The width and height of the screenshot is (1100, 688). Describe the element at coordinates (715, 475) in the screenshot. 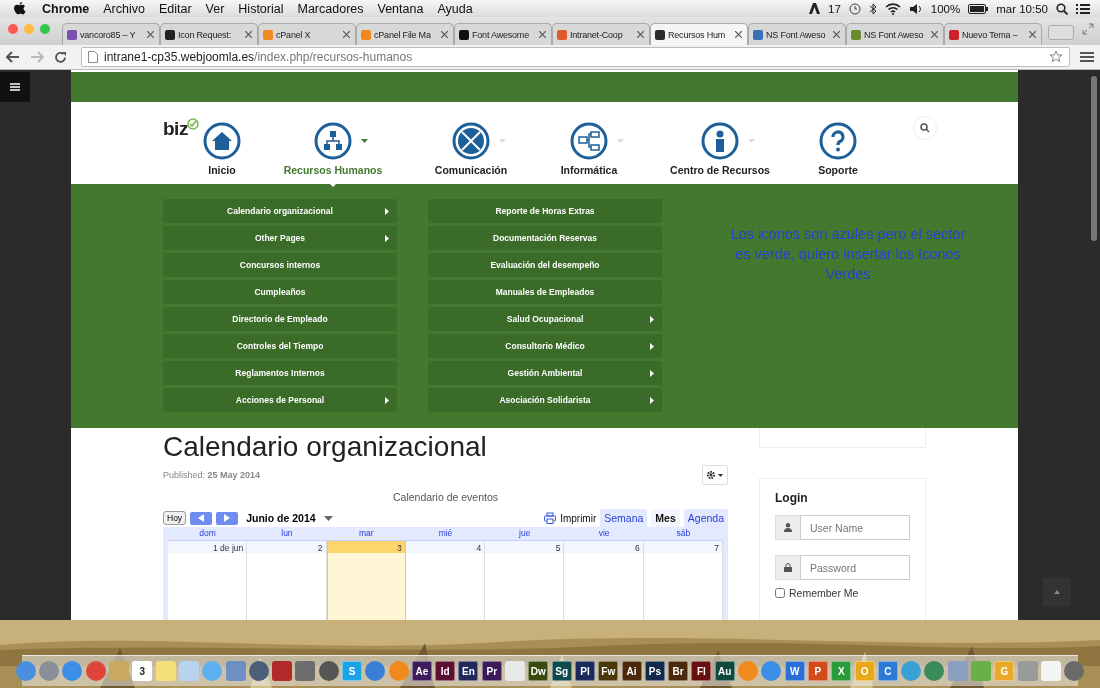

I see `settings-button` at that location.